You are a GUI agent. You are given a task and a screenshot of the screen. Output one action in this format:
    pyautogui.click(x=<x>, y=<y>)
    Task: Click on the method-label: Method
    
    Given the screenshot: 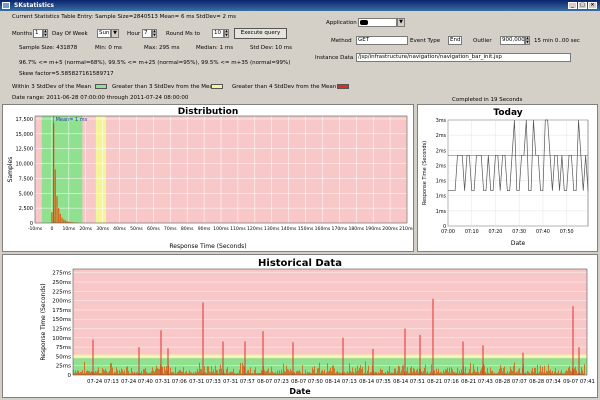 What is the action you would take?
    pyautogui.click(x=341, y=41)
    